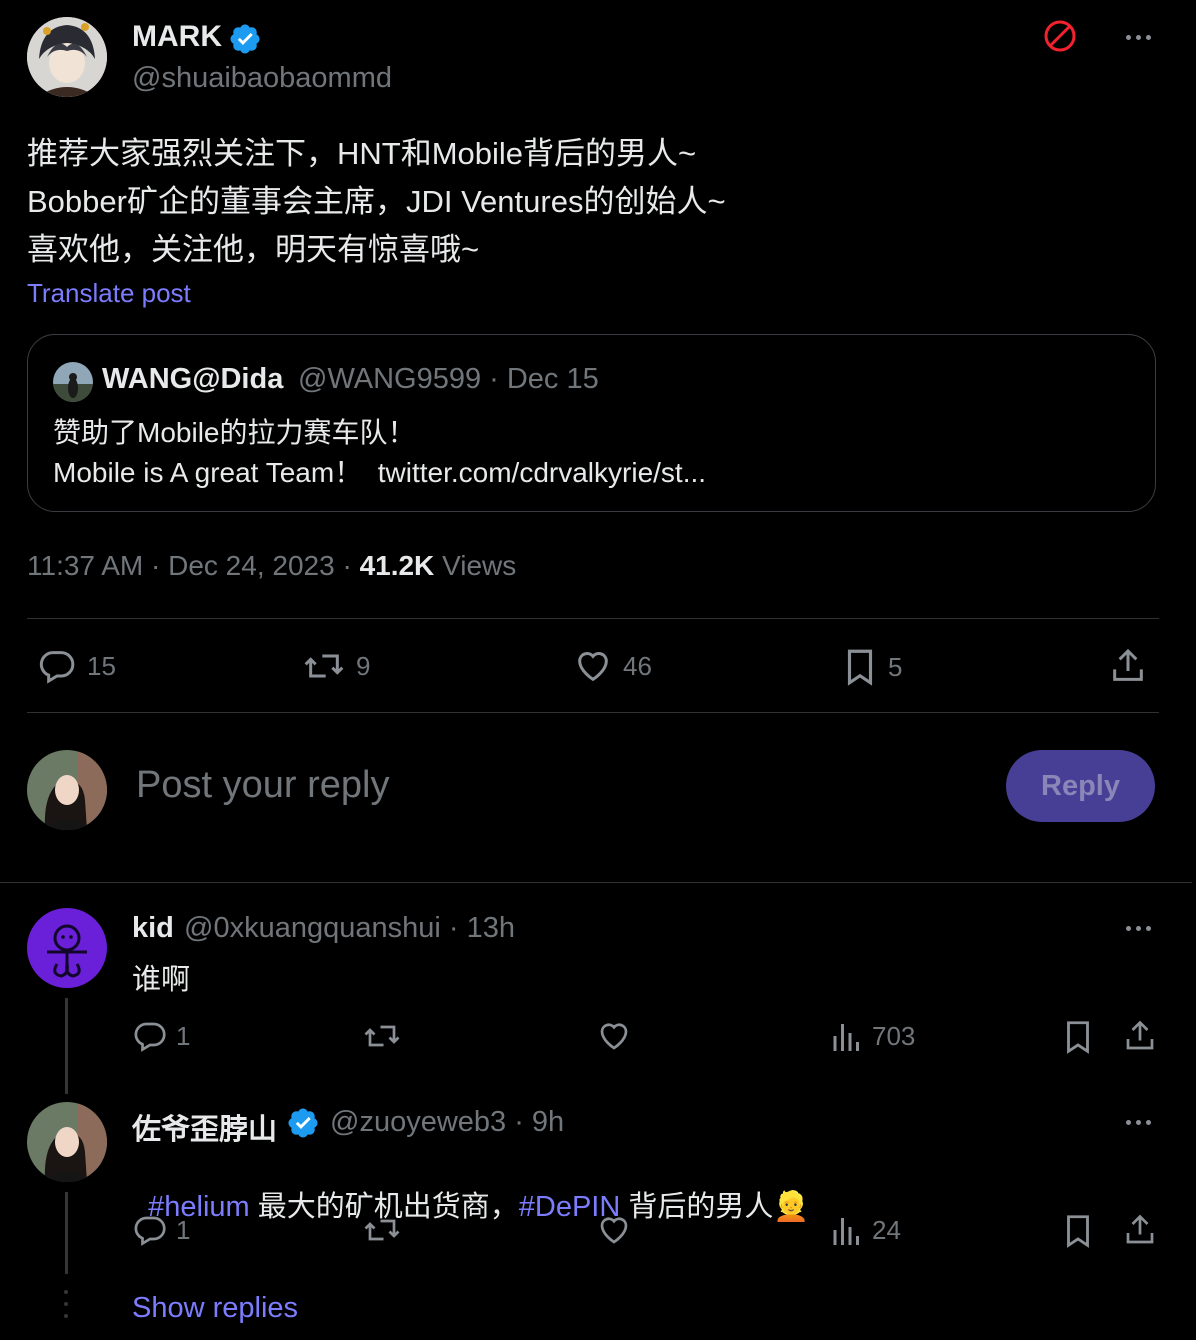 The width and height of the screenshot is (1196, 1340). Describe the element at coordinates (865, 1230) in the screenshot. I see `views-action: 24` at that location.